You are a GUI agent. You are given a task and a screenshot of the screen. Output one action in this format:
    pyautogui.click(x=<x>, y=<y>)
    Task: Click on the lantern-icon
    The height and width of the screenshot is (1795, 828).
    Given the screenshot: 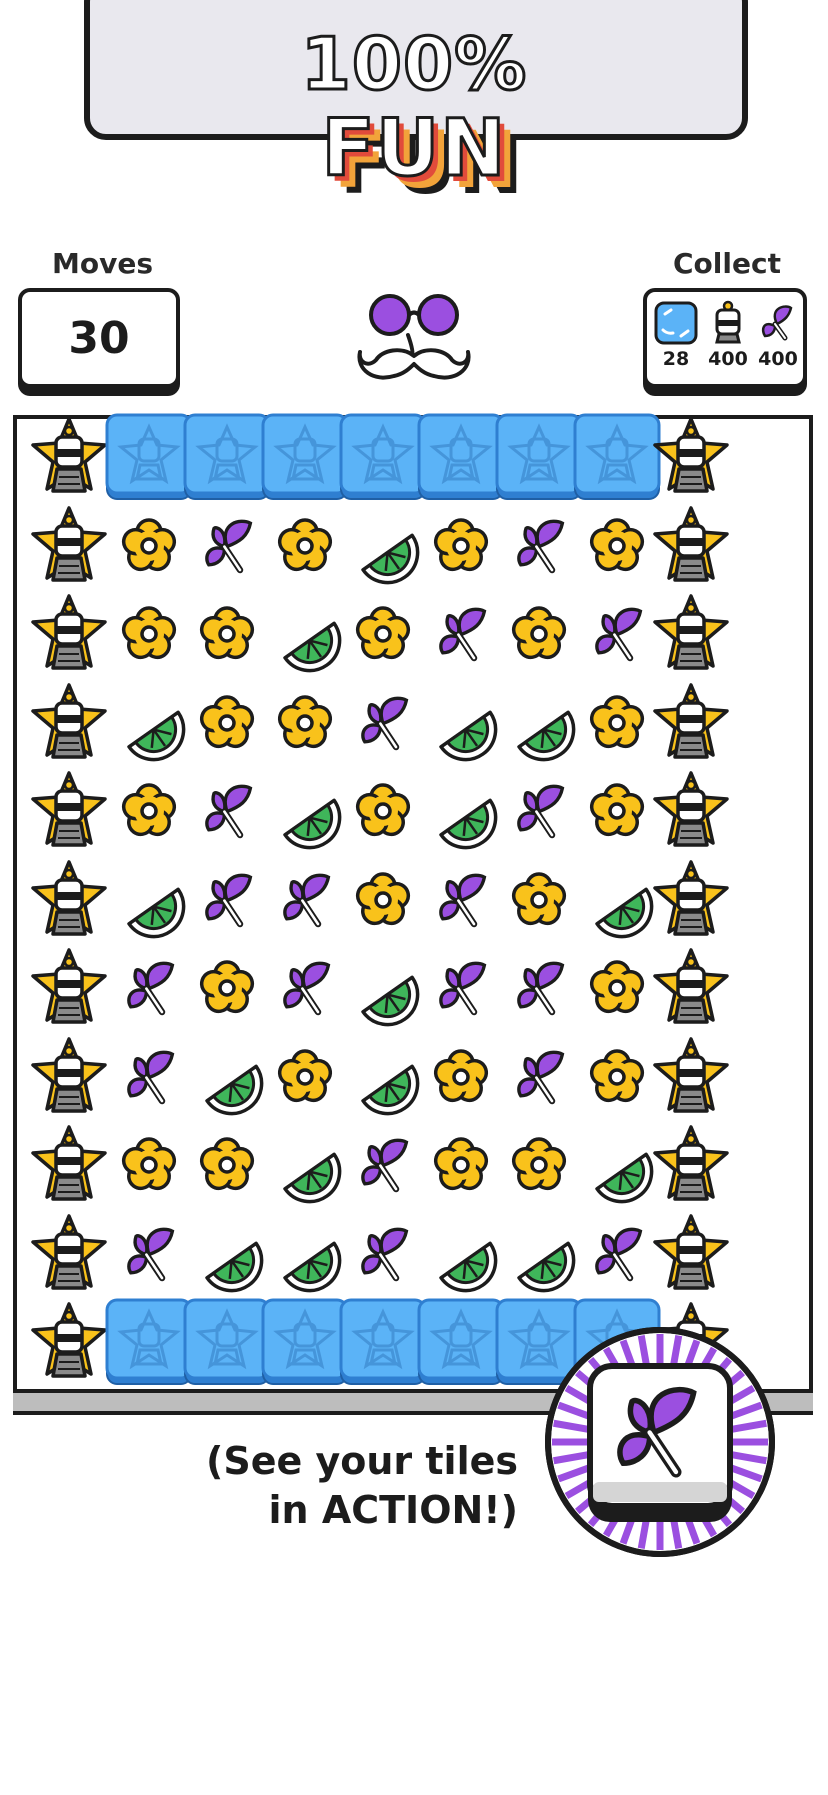 What is the action you would take?
    pyautogui.click(x=728, y=322)
    